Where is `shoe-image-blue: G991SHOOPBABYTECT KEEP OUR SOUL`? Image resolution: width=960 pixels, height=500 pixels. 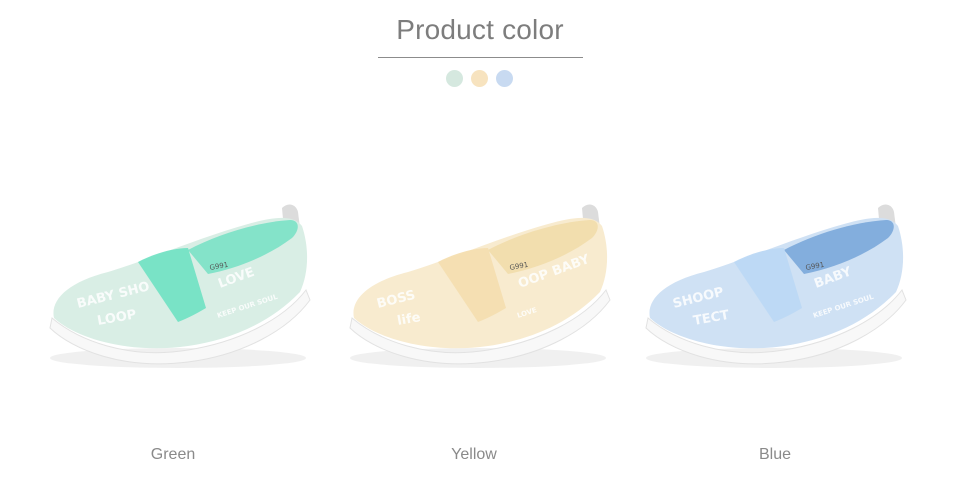 shoe-image-blue: G991SHOOPBABYTECT KEEP OUR SOUL is located at coordinates (776, 286).